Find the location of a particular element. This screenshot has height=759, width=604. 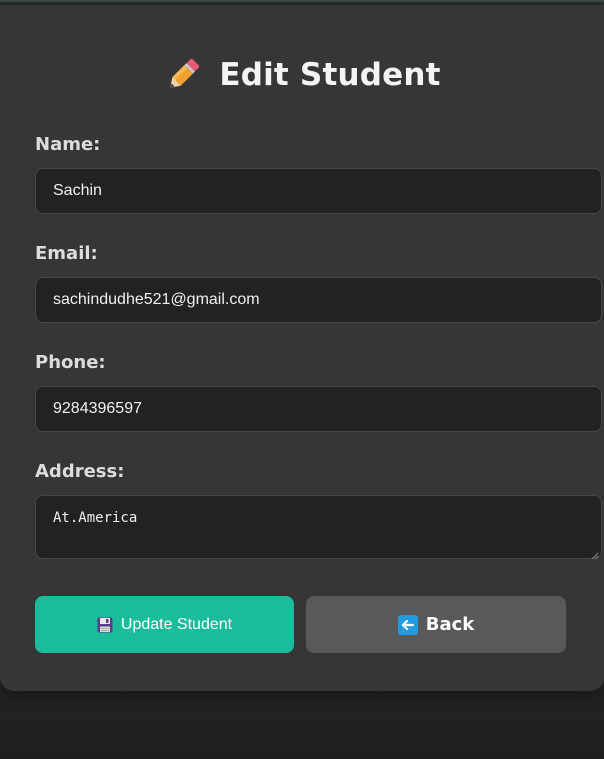

email-input: sachindudhe521@gmail.com is located at coordinates (318, 300).